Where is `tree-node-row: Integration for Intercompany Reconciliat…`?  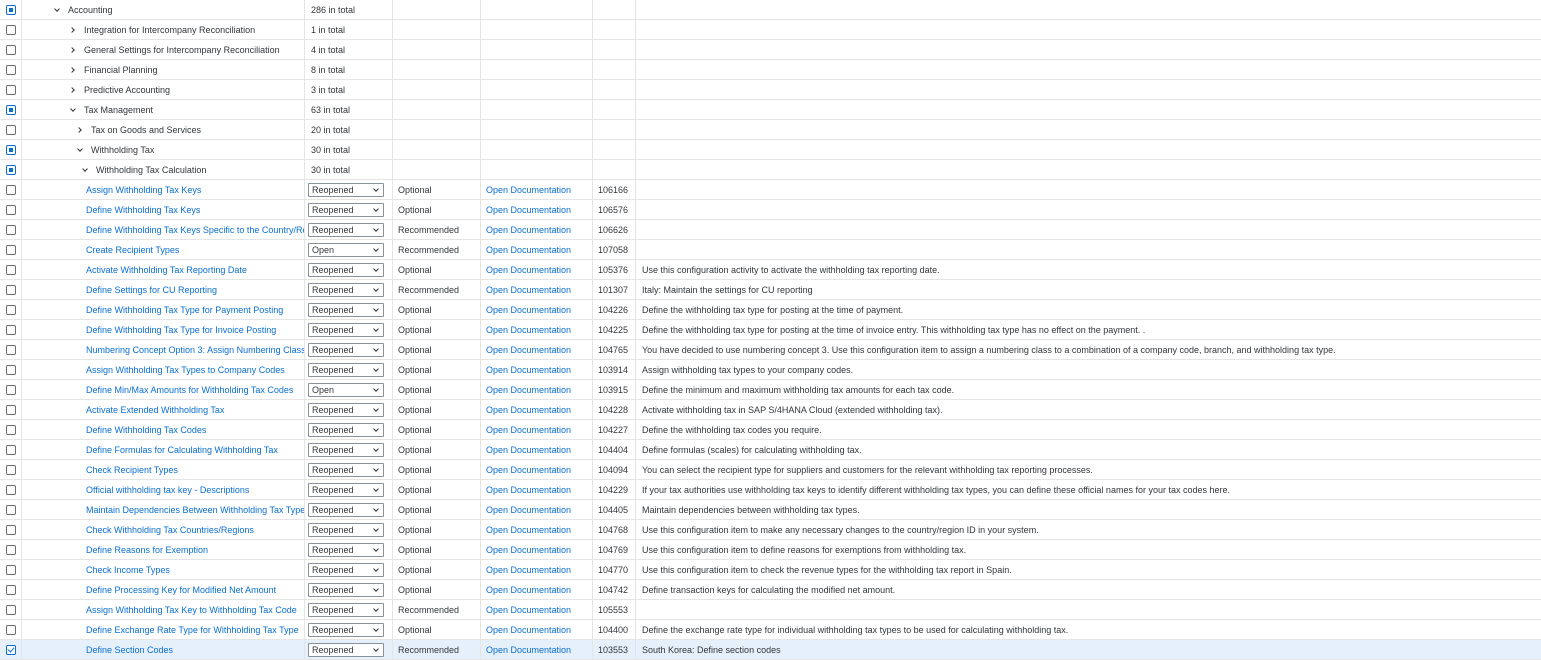
tree-node-row: Integration for Intercompany Reconciliat… is located at coordinates (770, 30).